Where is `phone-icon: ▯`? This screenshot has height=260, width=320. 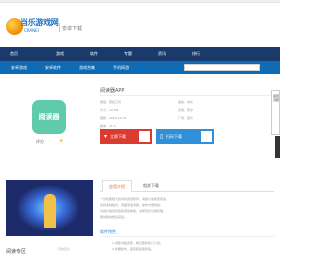 phone-icon: ▯ is located at coordinates (161, 136).